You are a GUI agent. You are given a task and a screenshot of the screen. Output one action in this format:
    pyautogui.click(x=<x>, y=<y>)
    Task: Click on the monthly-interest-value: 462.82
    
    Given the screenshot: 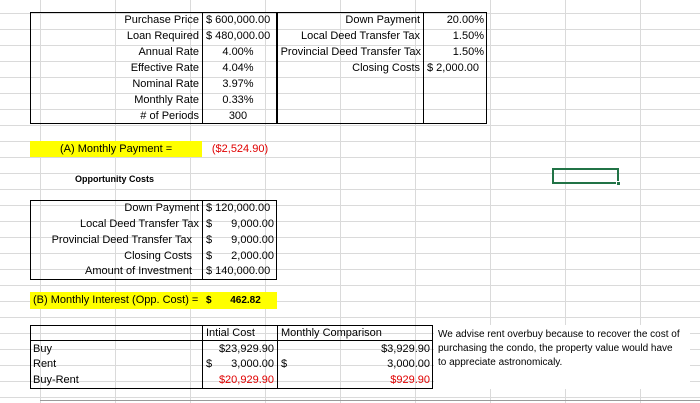 What is the action you would take?
    pyautogui.click(x=245, y=300)
    